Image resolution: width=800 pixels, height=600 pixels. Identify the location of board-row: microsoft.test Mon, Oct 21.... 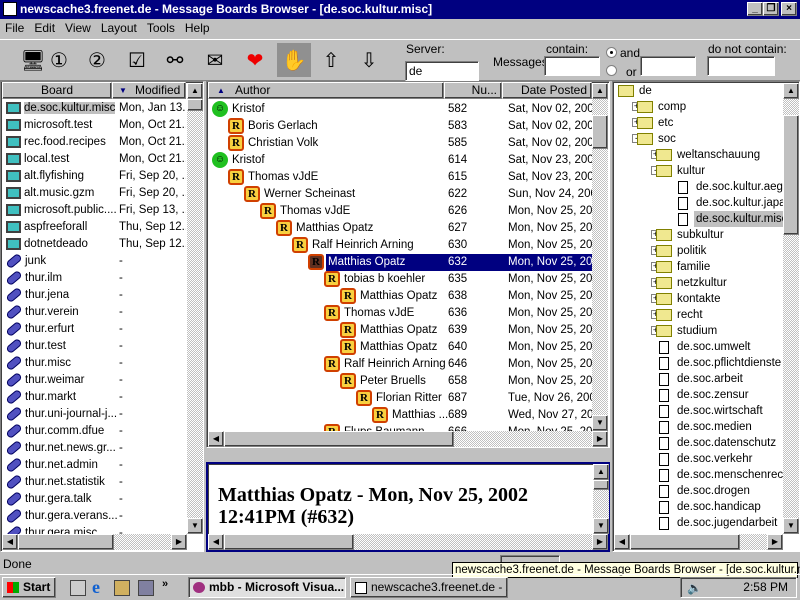
(94, 125).